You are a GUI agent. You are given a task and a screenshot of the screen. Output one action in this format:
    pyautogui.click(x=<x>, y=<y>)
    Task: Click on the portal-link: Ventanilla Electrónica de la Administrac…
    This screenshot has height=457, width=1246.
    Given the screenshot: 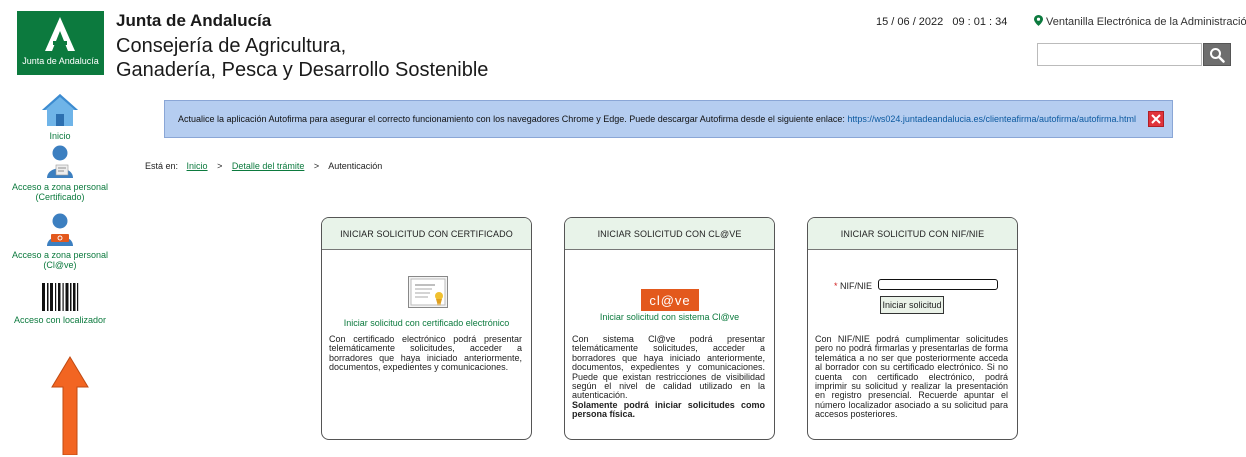 What is the action you would take?
    pyautogui.click(x=1140, y=21)
    